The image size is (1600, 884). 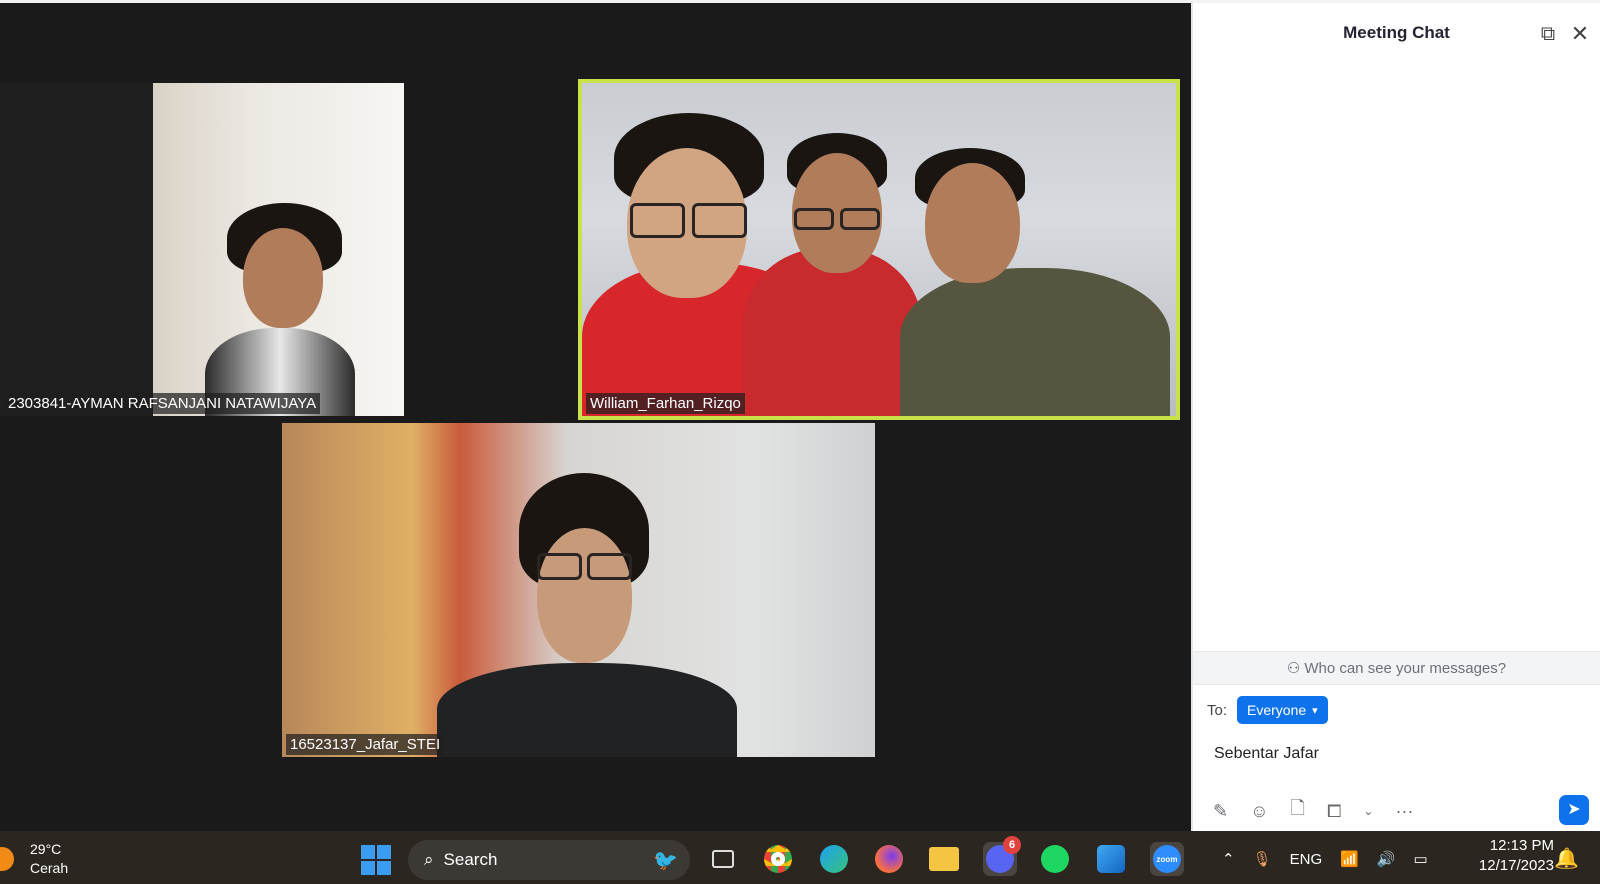 What do you see at coordinates (1399, 754) in the screenshot?
I see `chat-message-input` at bounding box center [1399, 754].